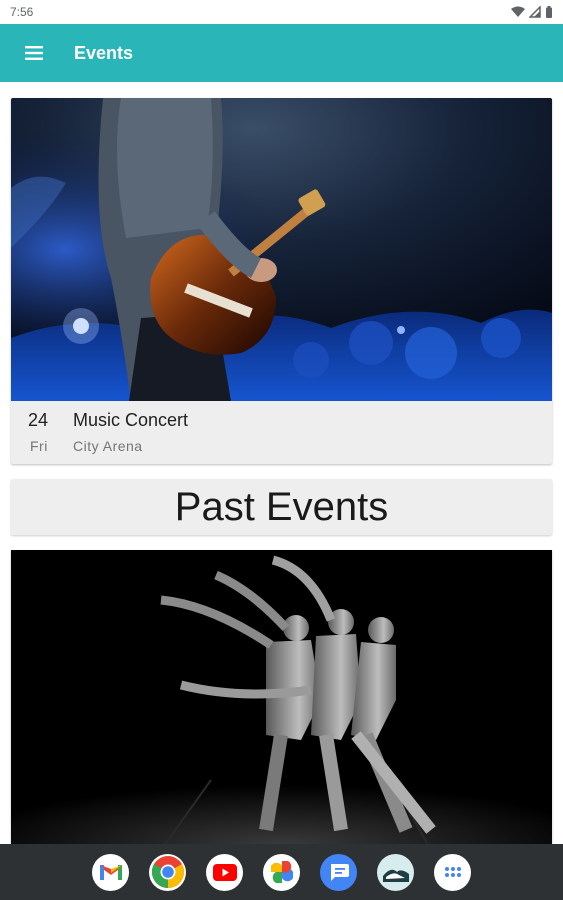  What do you see at coordinates (167, 872) in the screenshot?
I see `chrome-icon` at bounding box center [167, 872].